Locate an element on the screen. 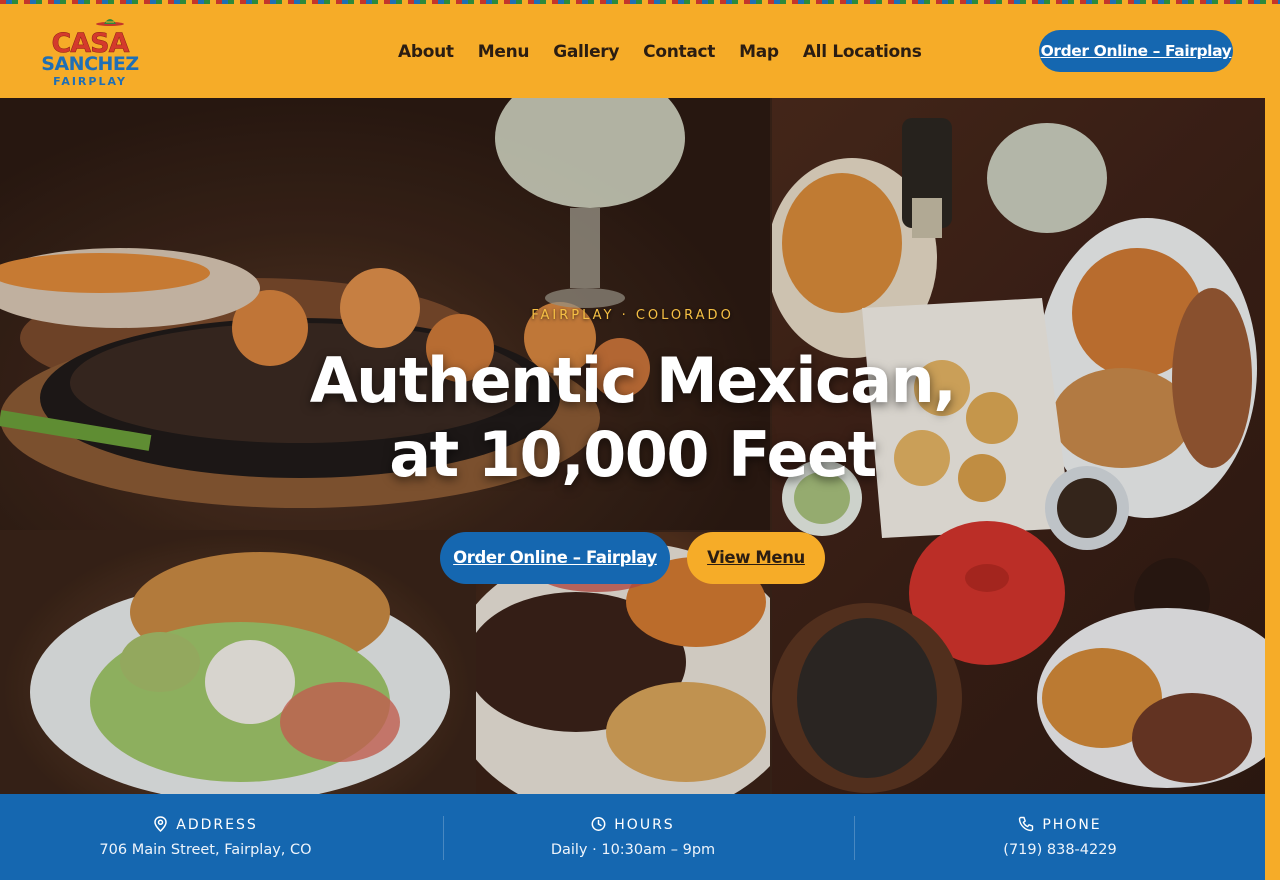 The width and height of the screenshot is (1280, 880). hours-value: Daily · 10:30am – 9pm is located at coordinates (633, 850).